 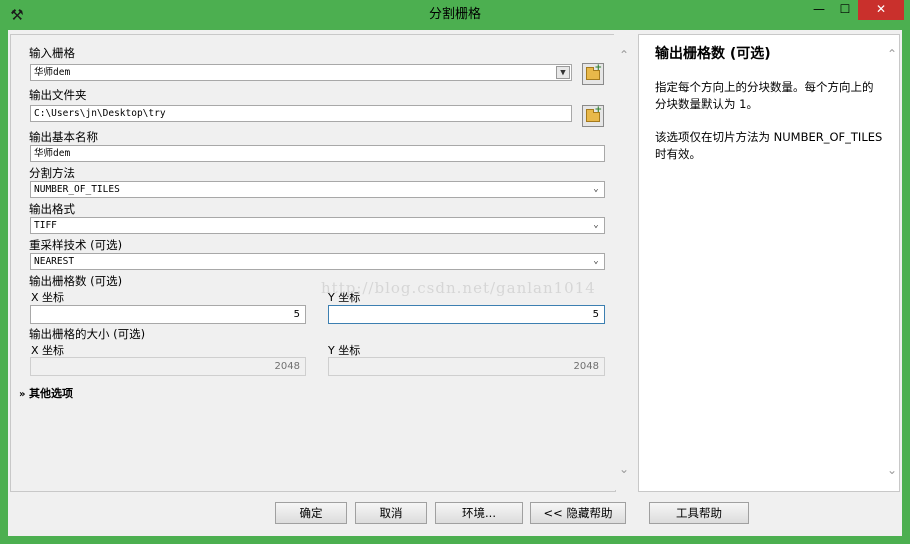 What do you see at coordinates (48, 350) in the screenshot?
I see `tile-size-x-label: X 坐标` at bounding box center [48, 350].